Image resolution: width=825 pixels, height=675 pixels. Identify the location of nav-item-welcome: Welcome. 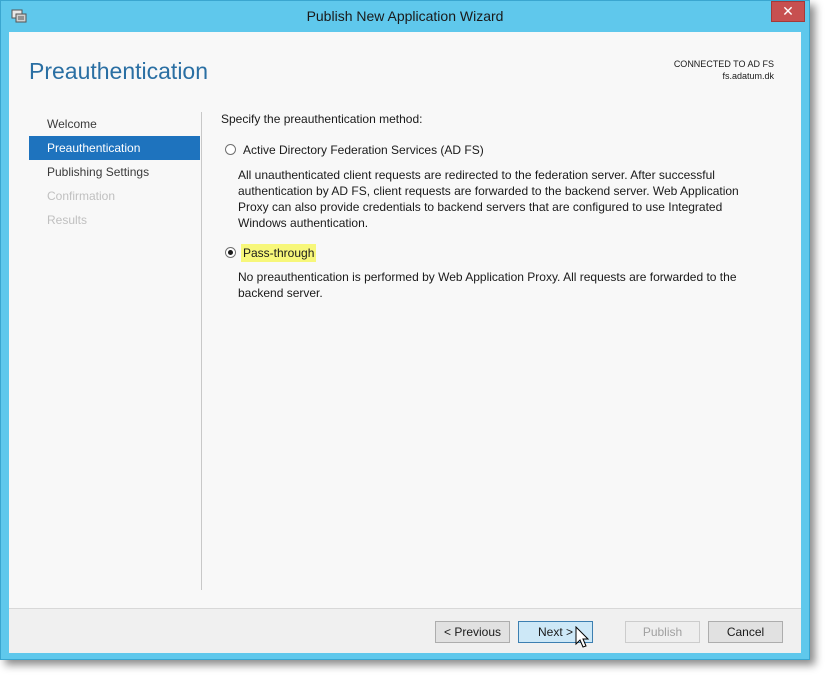
(114, 124).